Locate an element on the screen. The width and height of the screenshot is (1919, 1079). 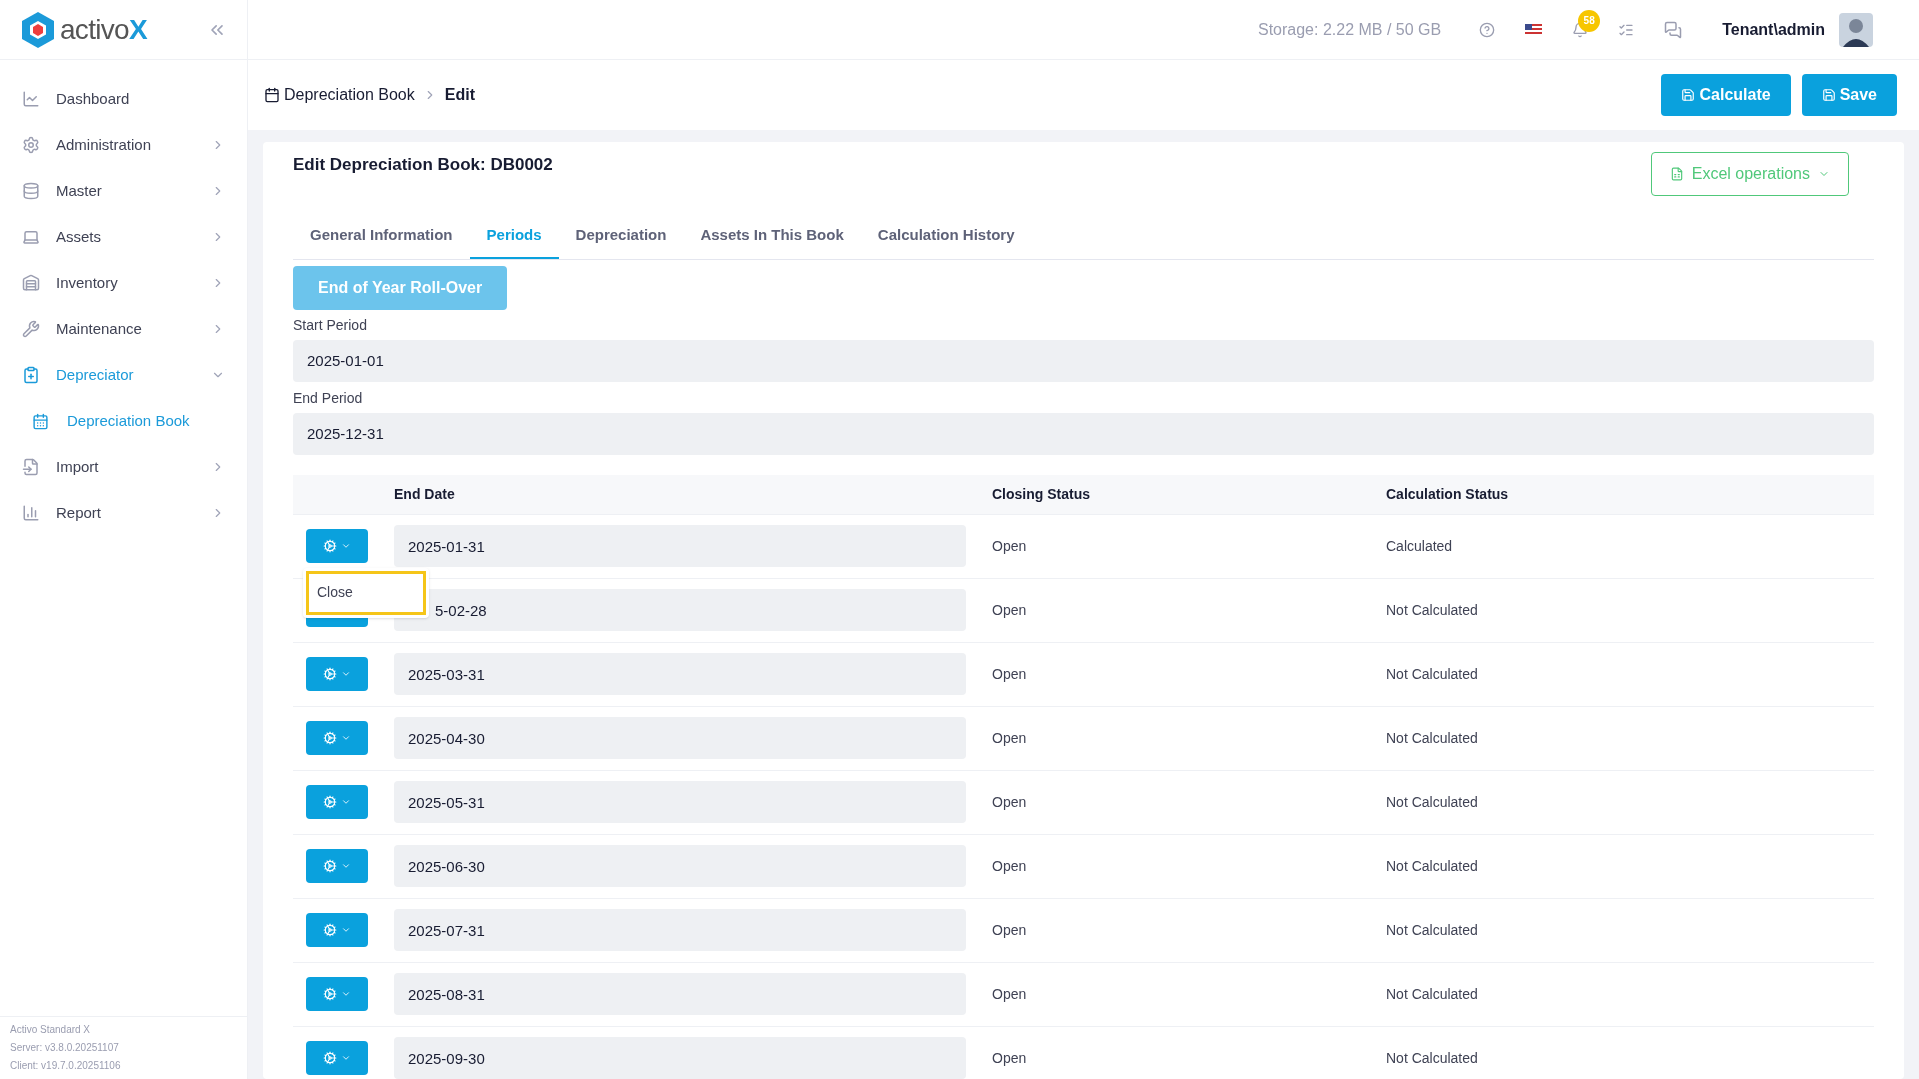
database-icon is located at coordinates (31, 191).